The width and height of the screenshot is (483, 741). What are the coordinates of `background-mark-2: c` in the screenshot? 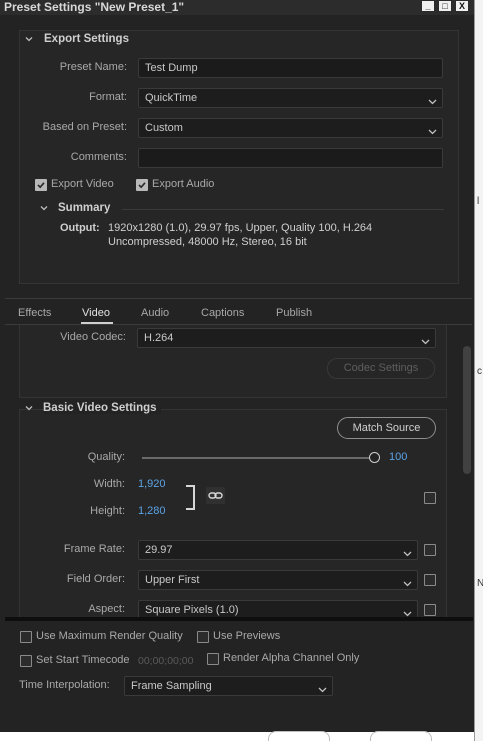 It's located at (479, 371).